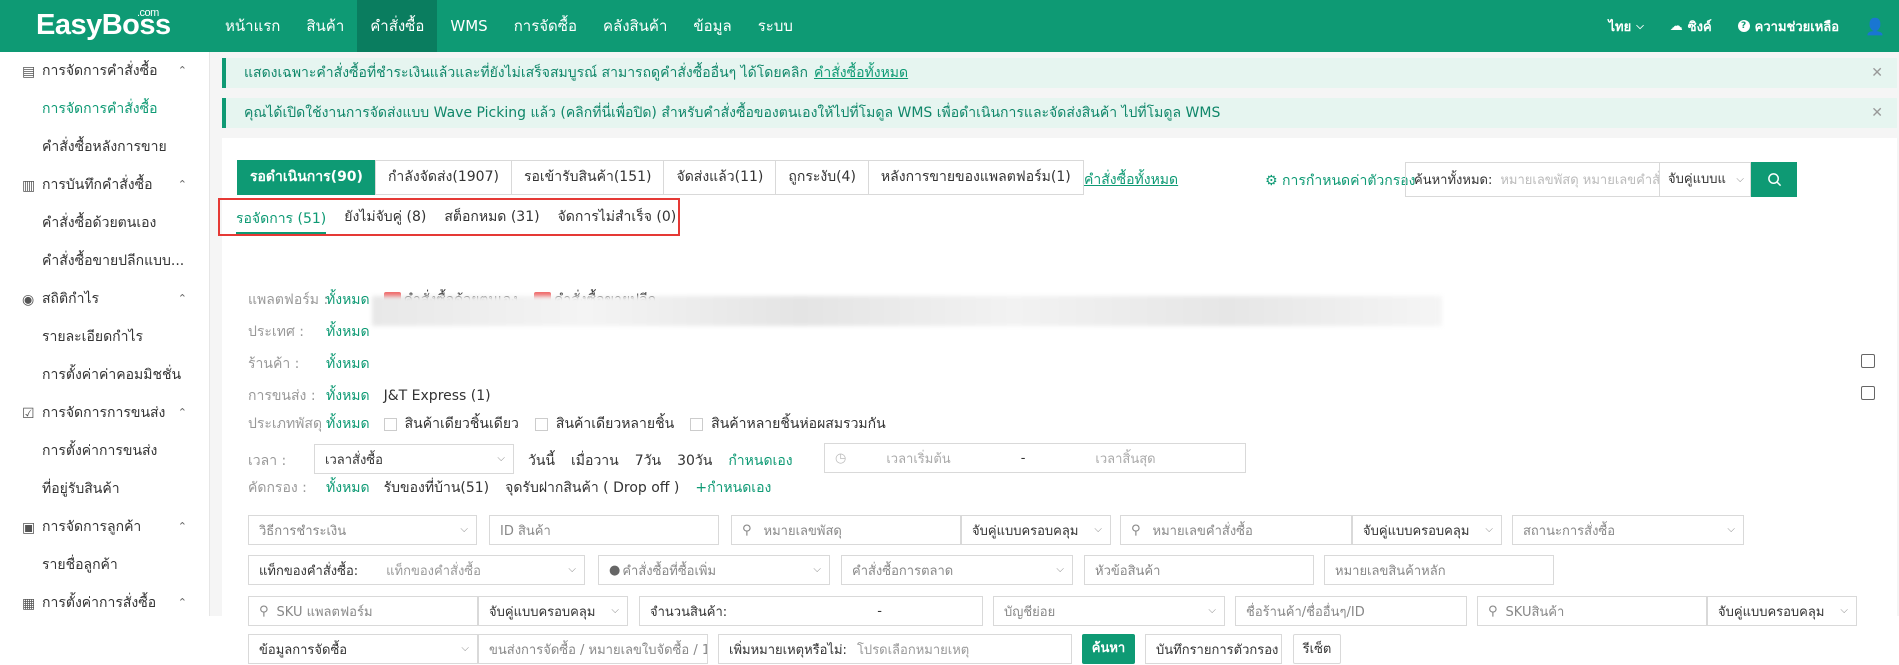  What do you see at coordinates (712, 26) in the screenshot?
I see `nav-item-6: ข้อมูล` at bounding box center [712, 26].